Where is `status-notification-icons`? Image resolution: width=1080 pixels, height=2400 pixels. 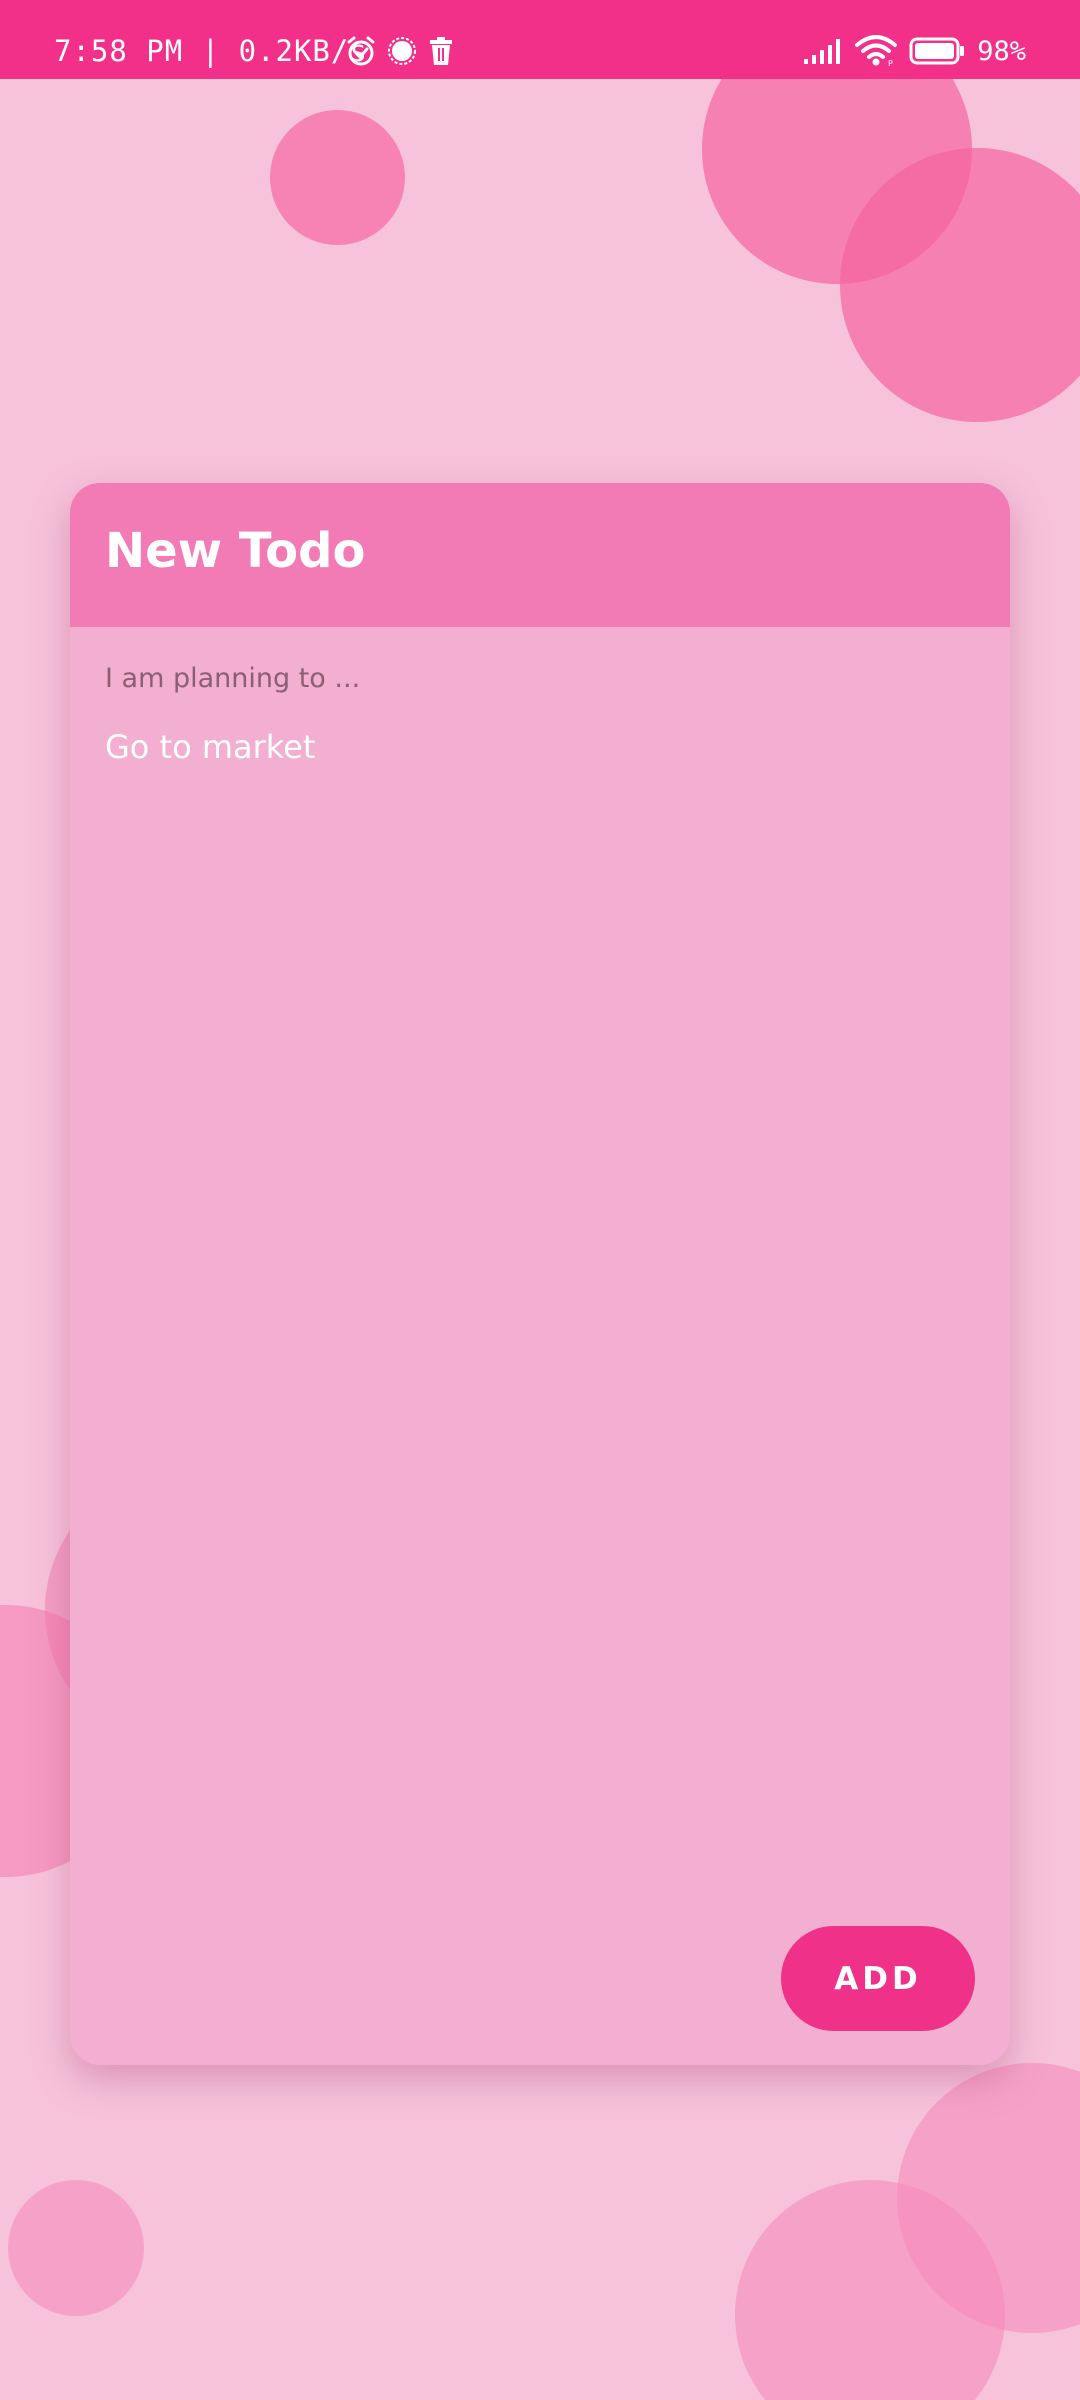 status-notification-icons is located at coordinates (400, 51).